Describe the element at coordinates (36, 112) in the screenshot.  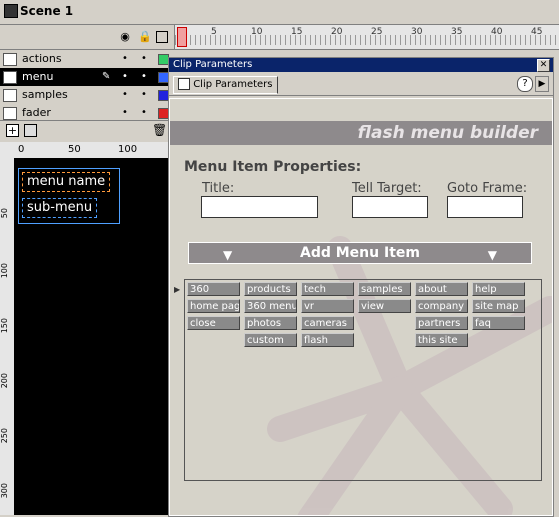
I see `layer-name: fader` at that location.